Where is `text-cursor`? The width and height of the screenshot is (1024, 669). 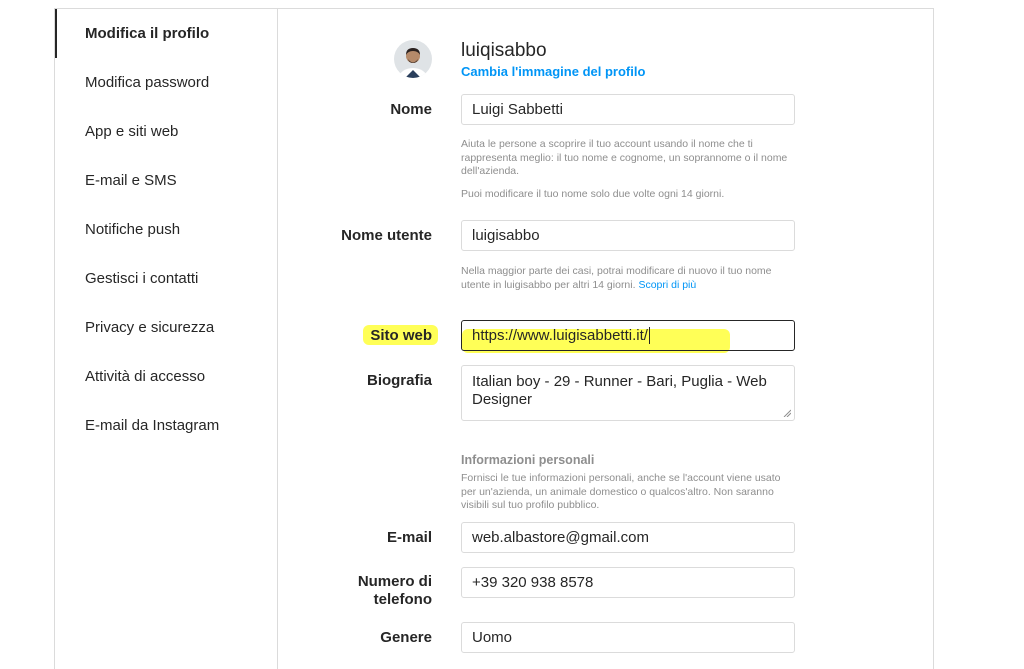
text-cursor is located at coordinates (649, 335).